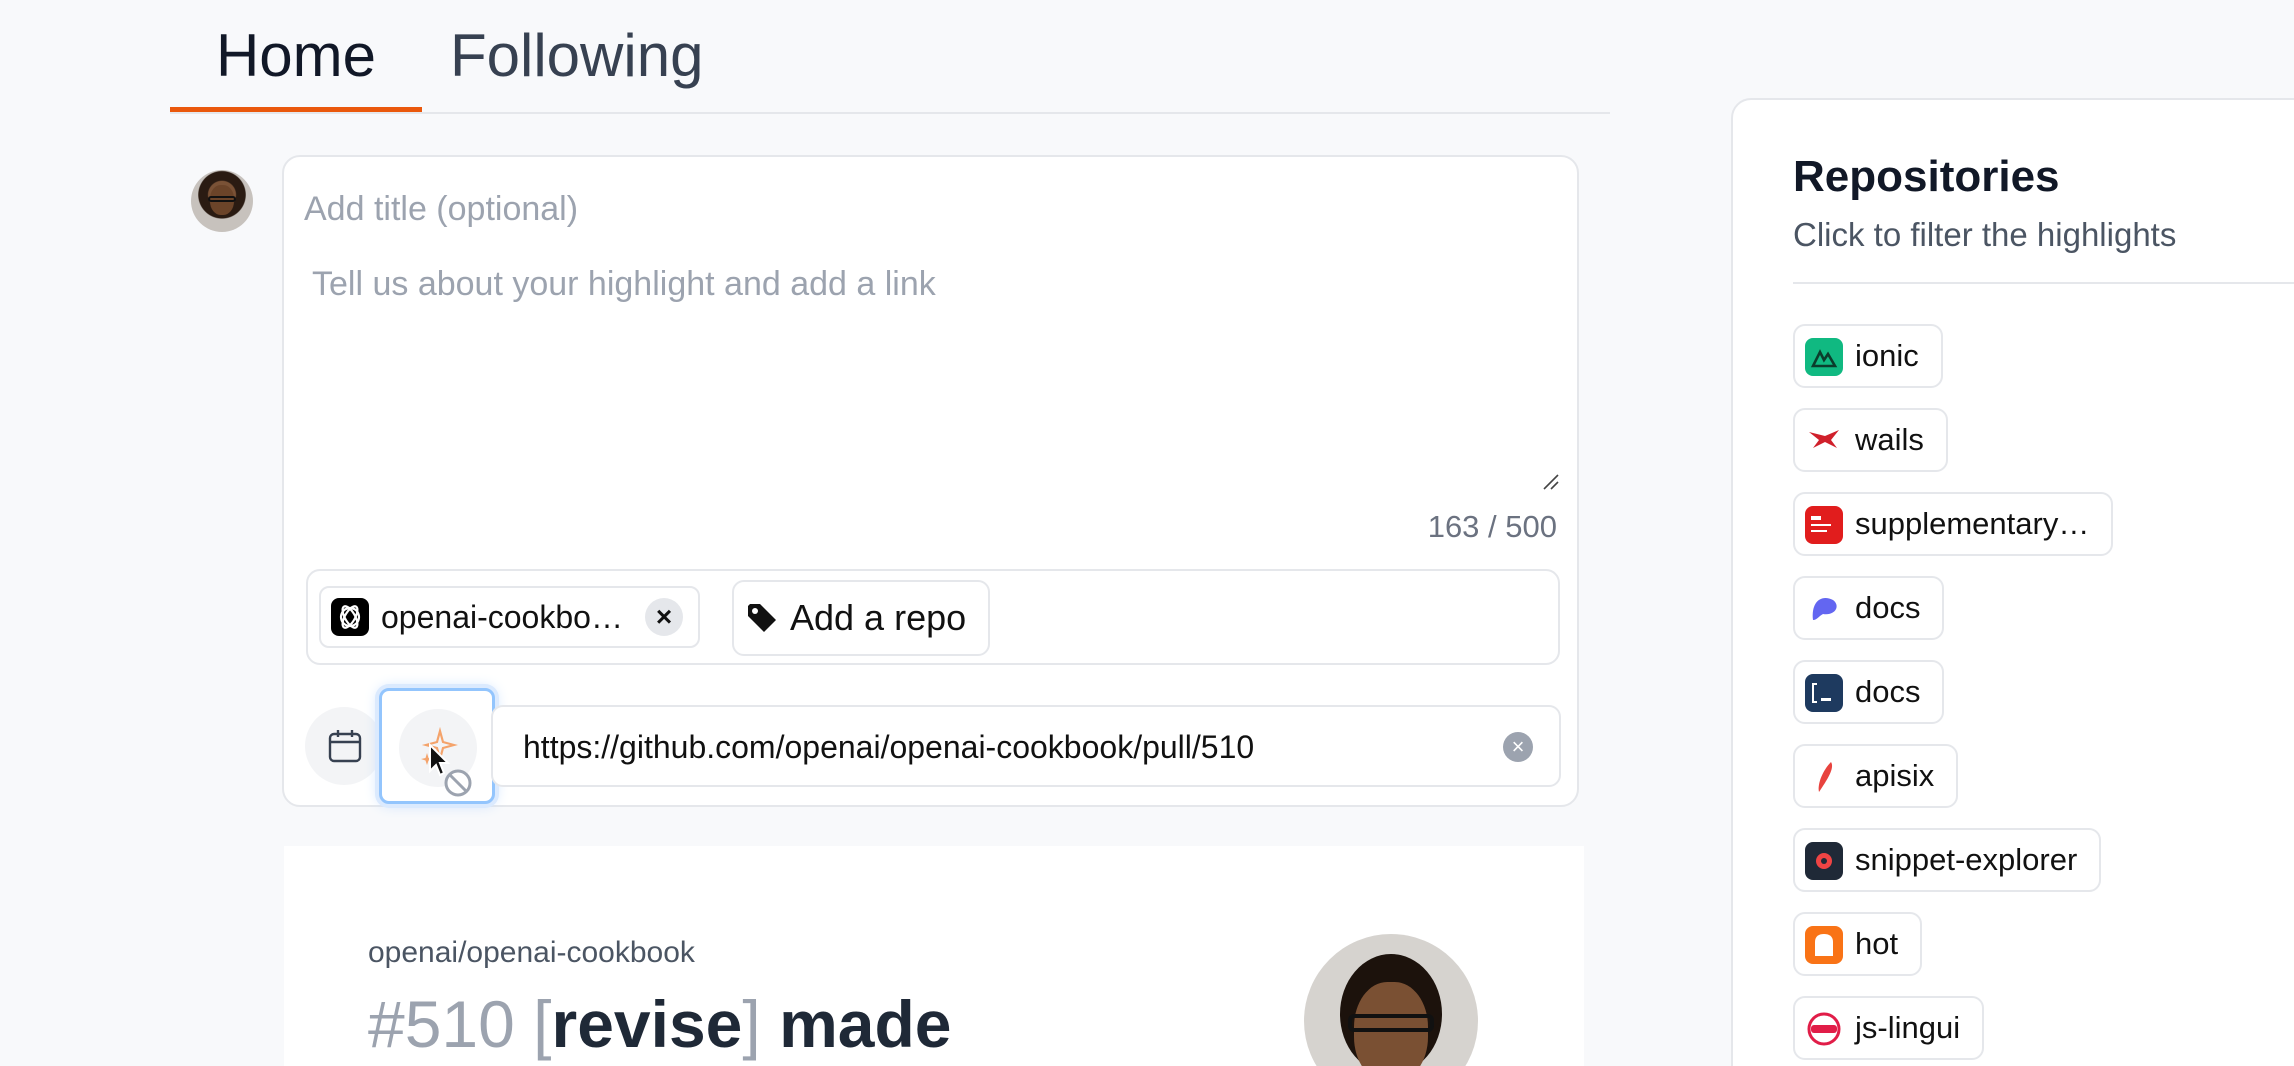  I want to click on snippet-explorer-logo-icon, so click(1824, 861).